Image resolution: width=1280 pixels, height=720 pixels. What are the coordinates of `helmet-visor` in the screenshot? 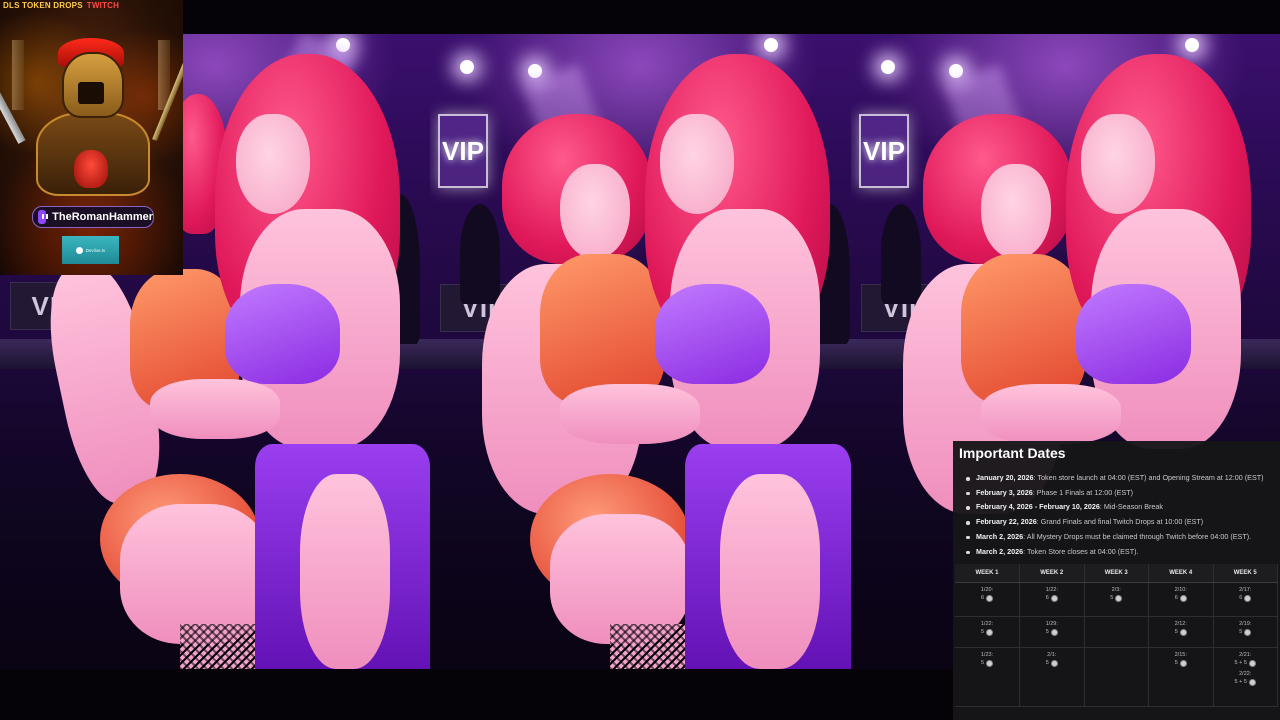 It's located at (91, 93).